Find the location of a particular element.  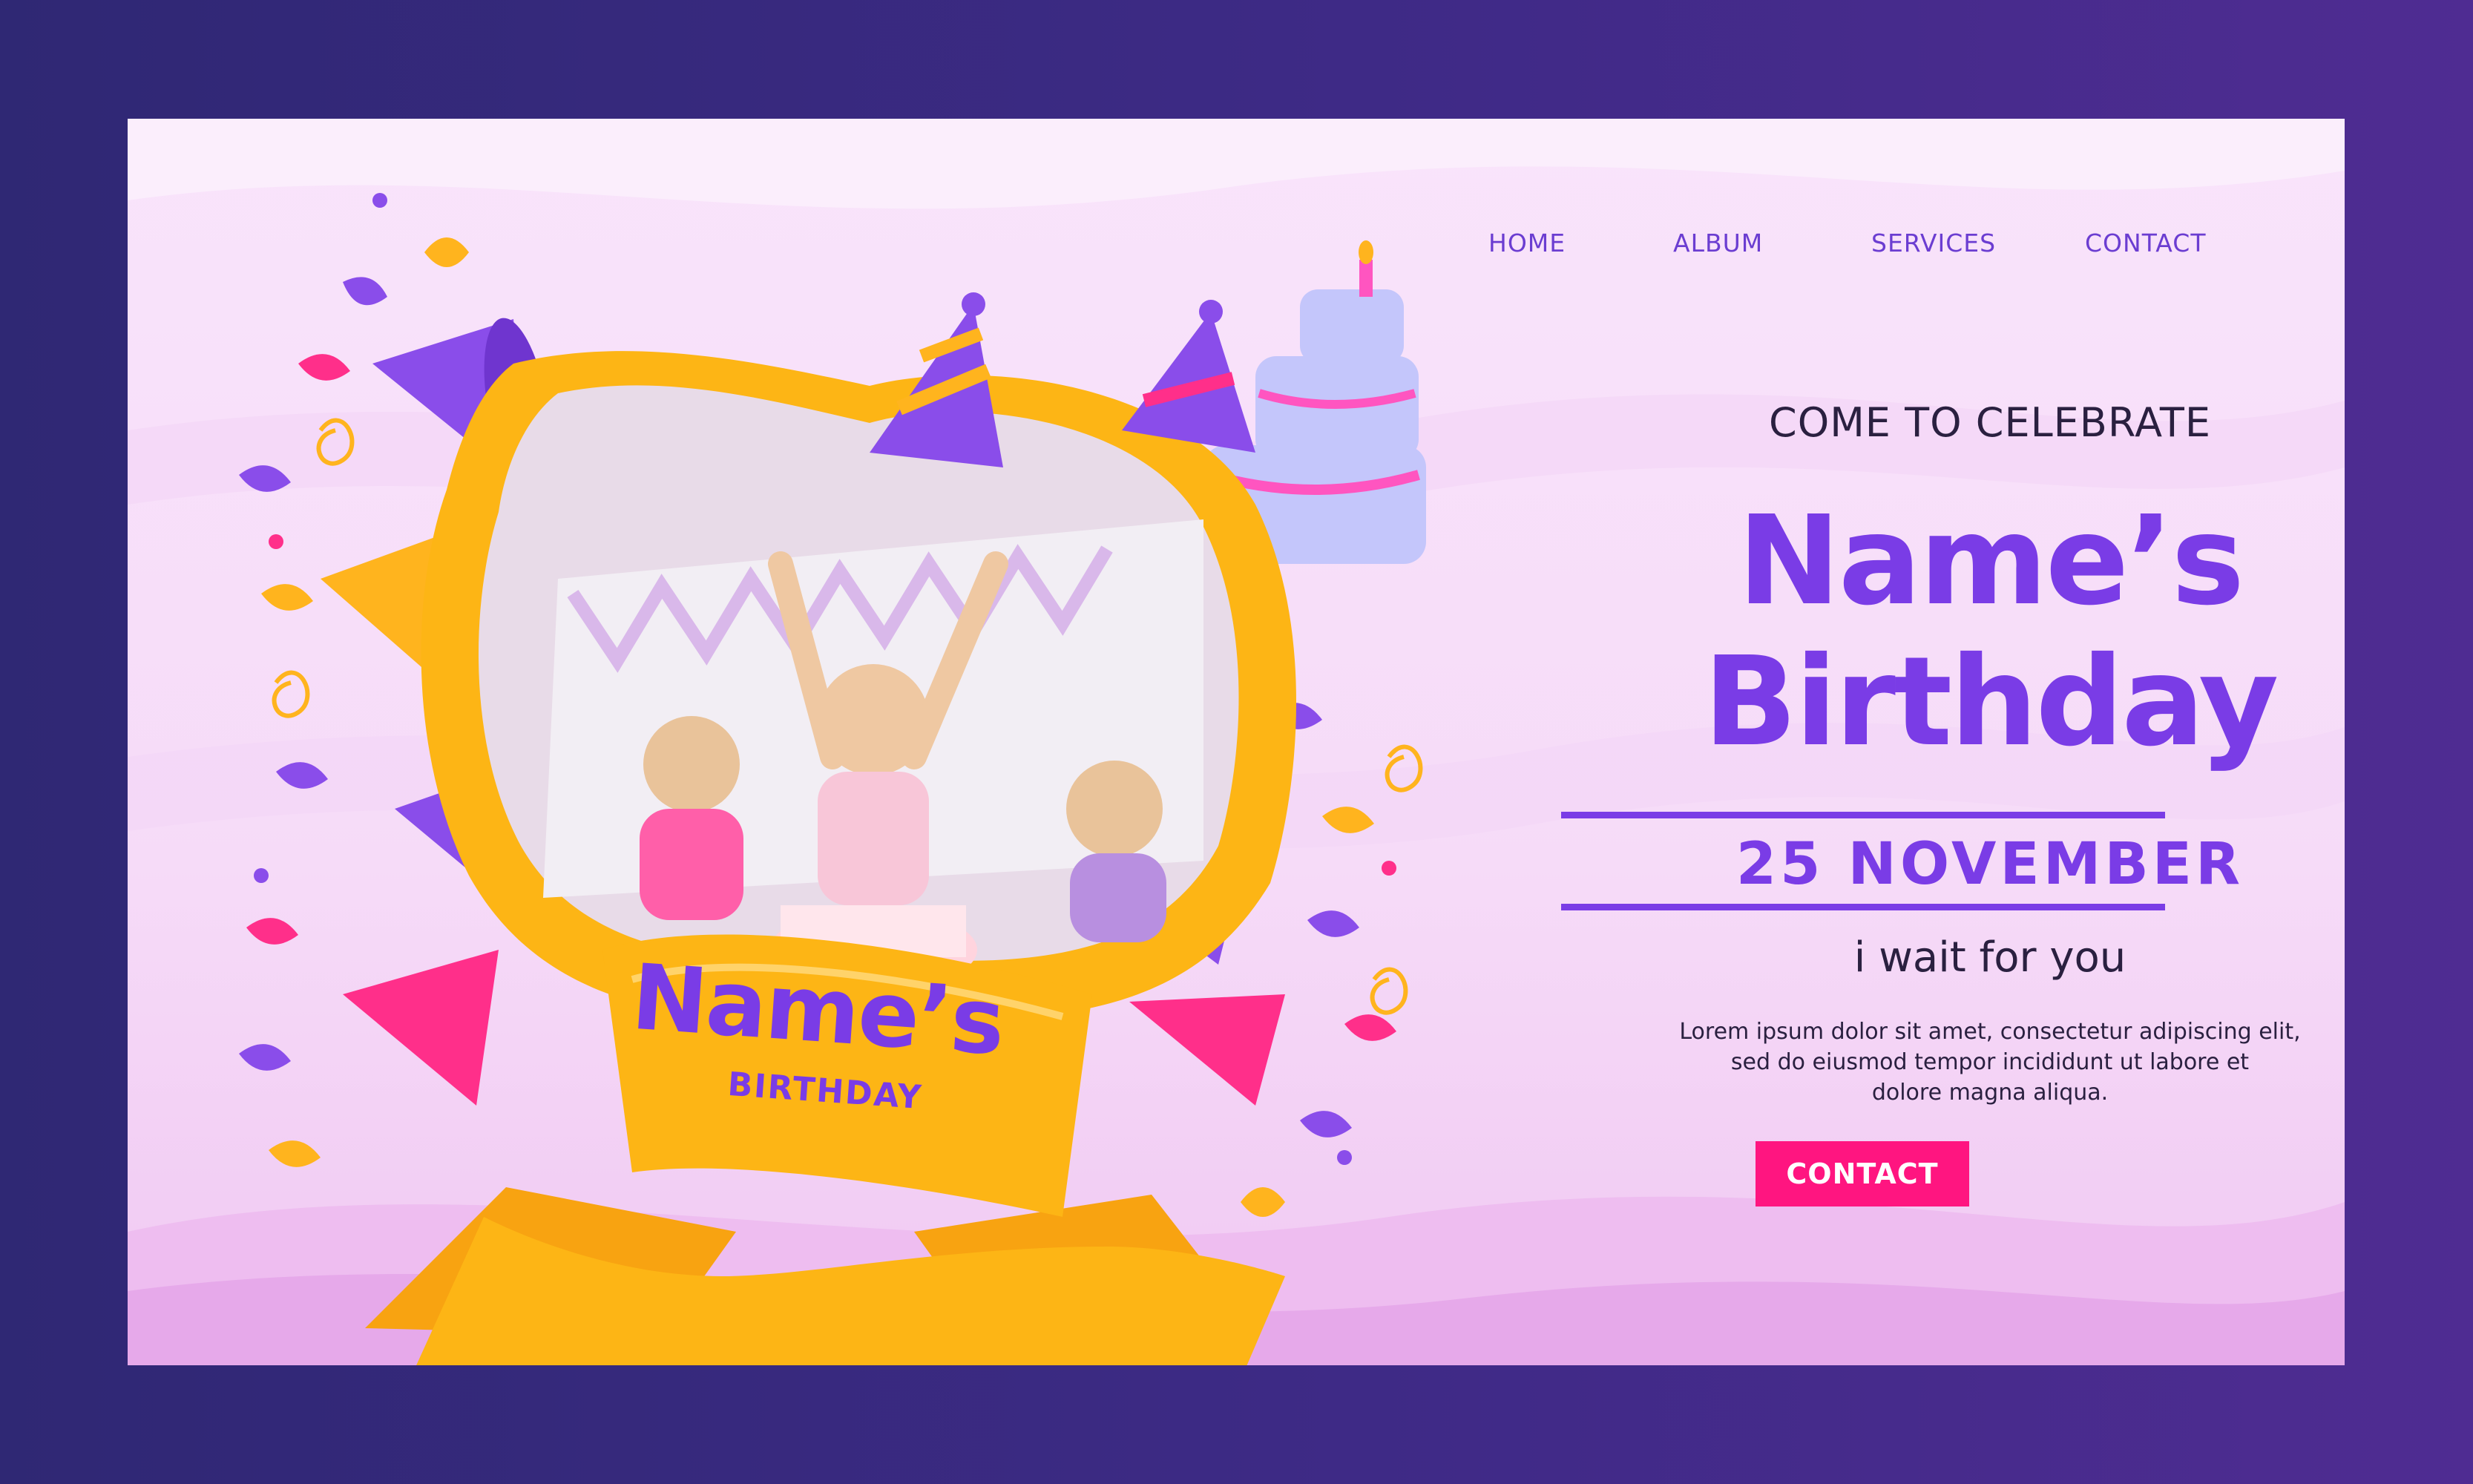

date-rule-top is located at coordinates (1863, 815).